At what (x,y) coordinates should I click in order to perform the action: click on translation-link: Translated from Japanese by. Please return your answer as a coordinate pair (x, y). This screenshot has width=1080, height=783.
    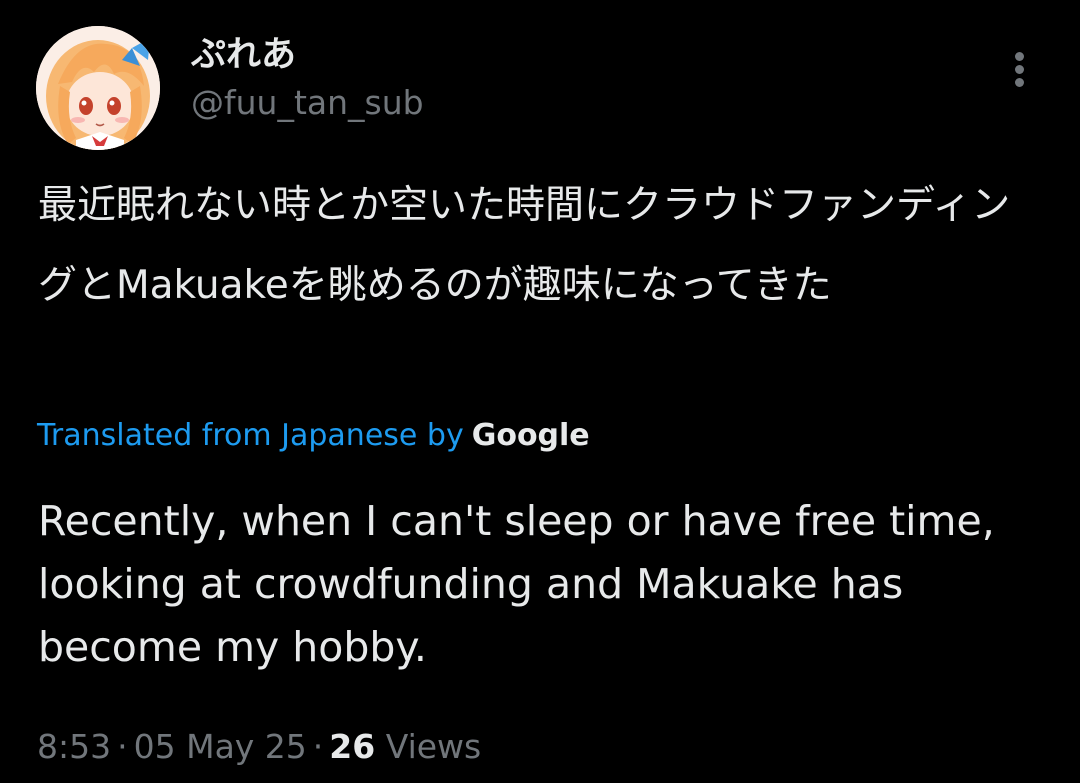
    Looking at the image, I should click on (250, 435).